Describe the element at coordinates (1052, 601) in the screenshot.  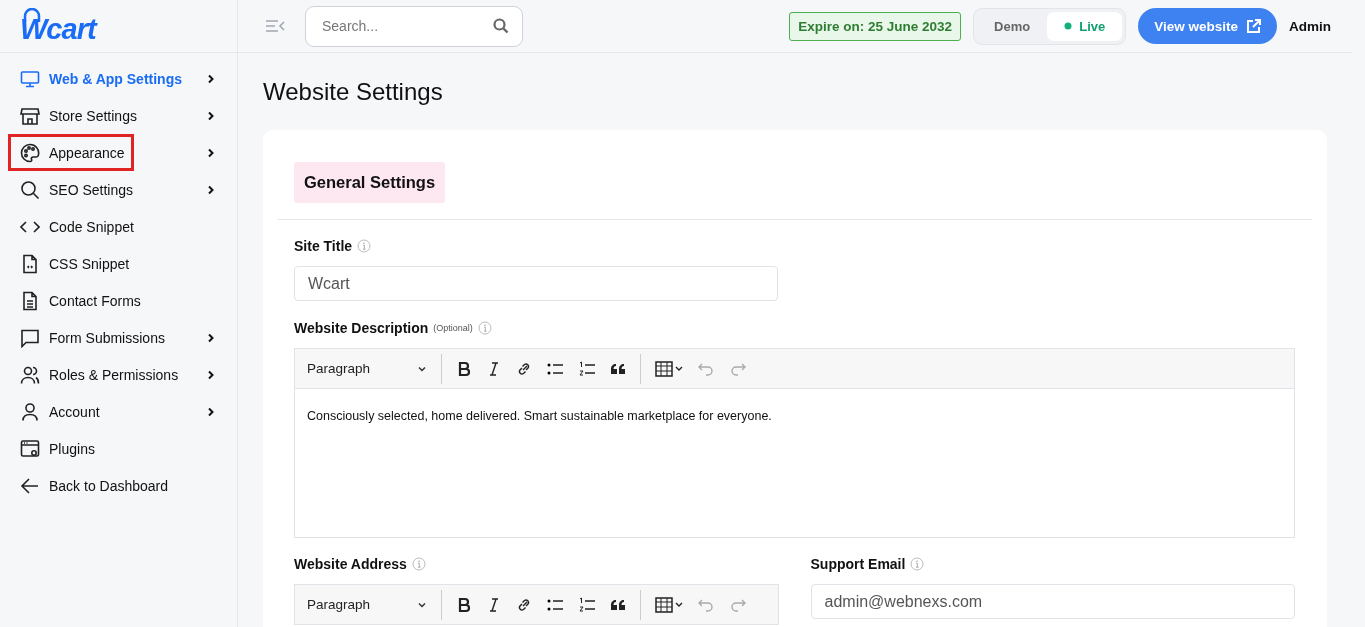
I see `input-field: admin@webnexs.com` at that location.